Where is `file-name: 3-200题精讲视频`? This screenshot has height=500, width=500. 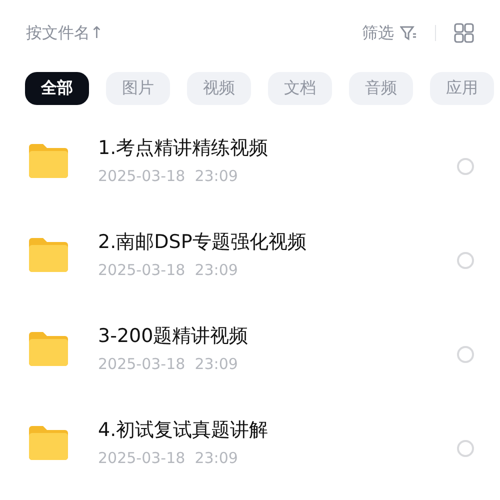 file-name: 3-200题精讲视频 is located at coordinates (174, 336).